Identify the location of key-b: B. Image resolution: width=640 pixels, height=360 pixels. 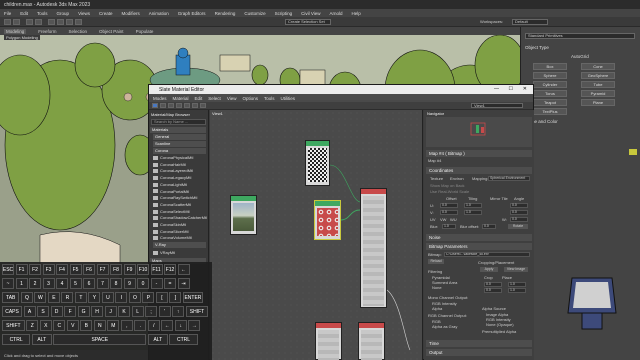
(86, 325).